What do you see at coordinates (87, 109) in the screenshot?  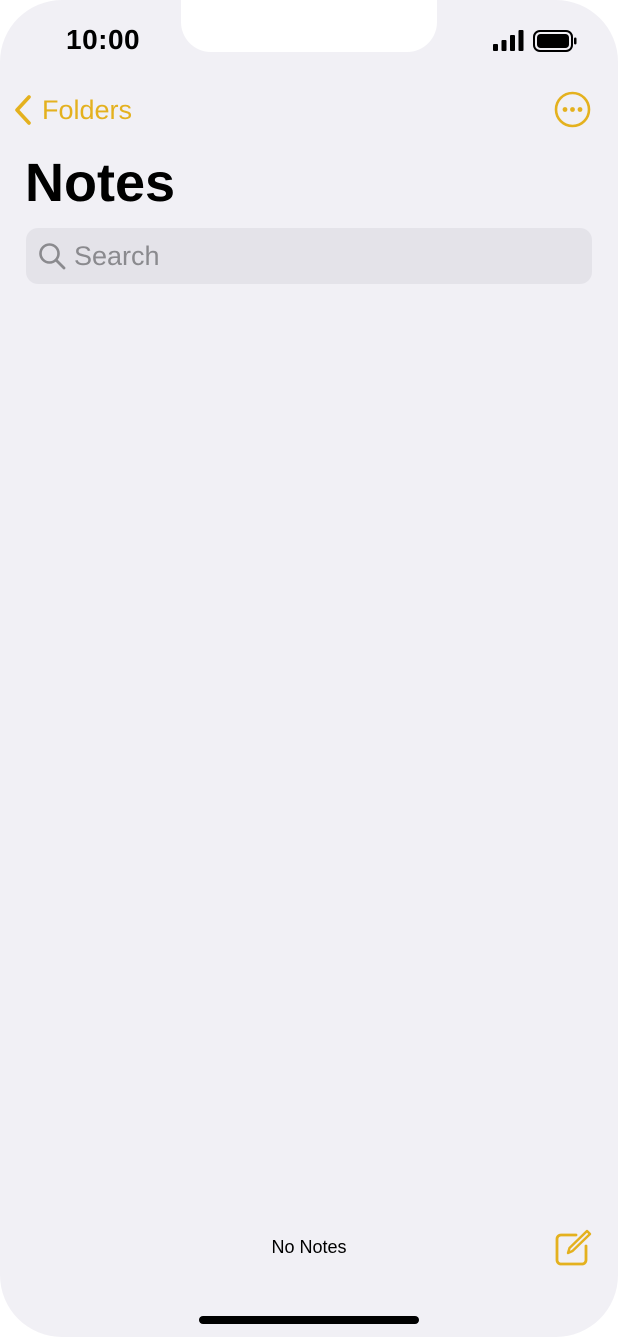 I see `back-button-label: Folders` at bounding box center [87, 109].